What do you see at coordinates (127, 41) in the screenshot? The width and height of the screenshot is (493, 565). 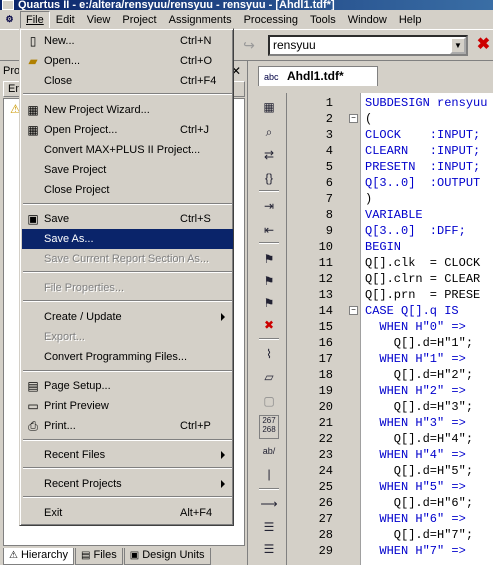 I see `menu-item-new: ▯ New... Ctrl+N` at bounding box center [127, 41].